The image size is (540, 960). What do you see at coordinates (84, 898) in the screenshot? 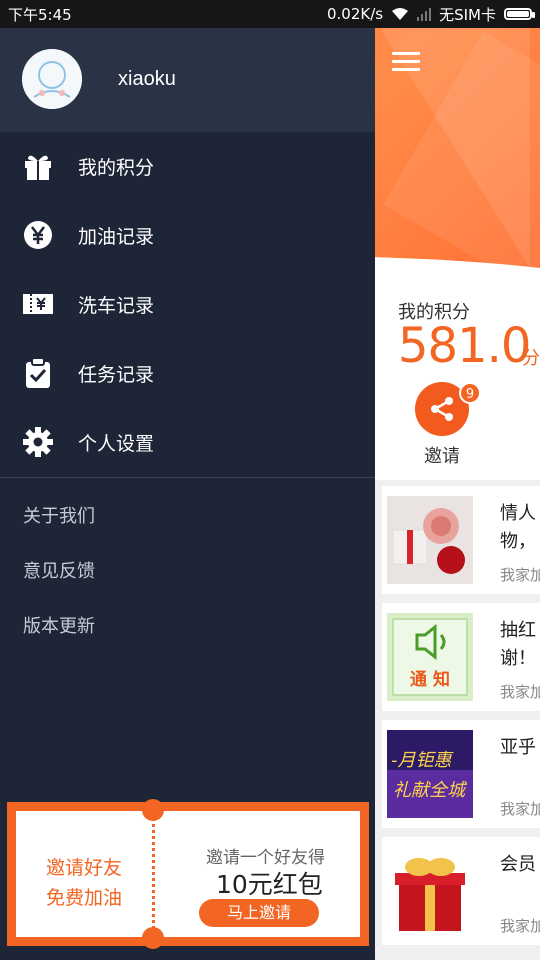
I see `banner-left-line2: 免费加油` at bounding box center [84, 898].